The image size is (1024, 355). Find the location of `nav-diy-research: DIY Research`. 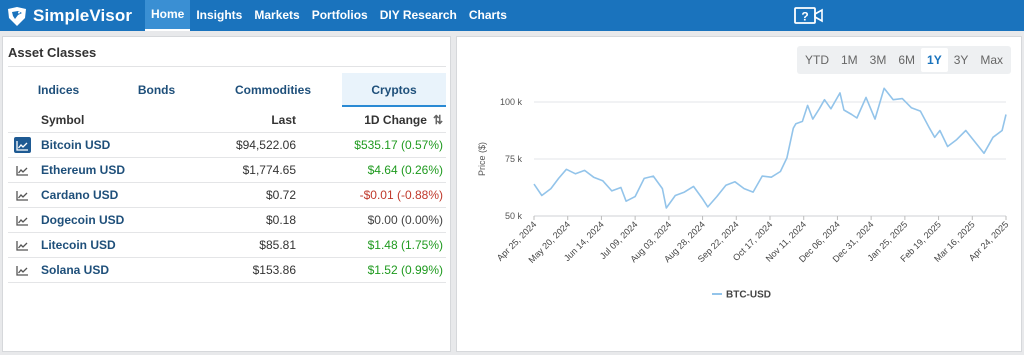

nav-diy-research: DIY Research is located at coordinates (418, 15).